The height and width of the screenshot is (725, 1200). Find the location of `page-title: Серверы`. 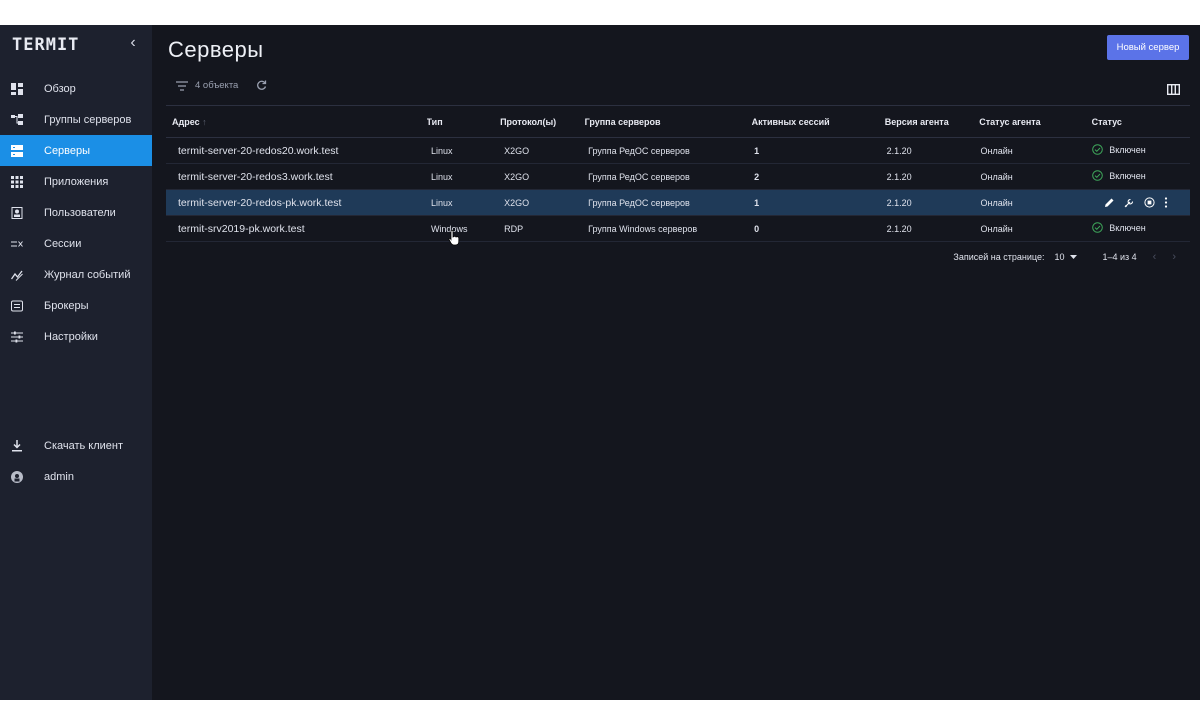

page-title: Серверы is located at coordinates (216, 49).